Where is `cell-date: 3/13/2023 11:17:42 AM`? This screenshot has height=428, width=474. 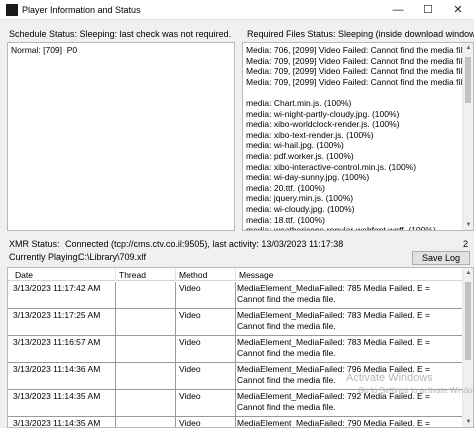 cell-date: 3/13/2023 11:17:42 AM is located at coordinates (57, 288).